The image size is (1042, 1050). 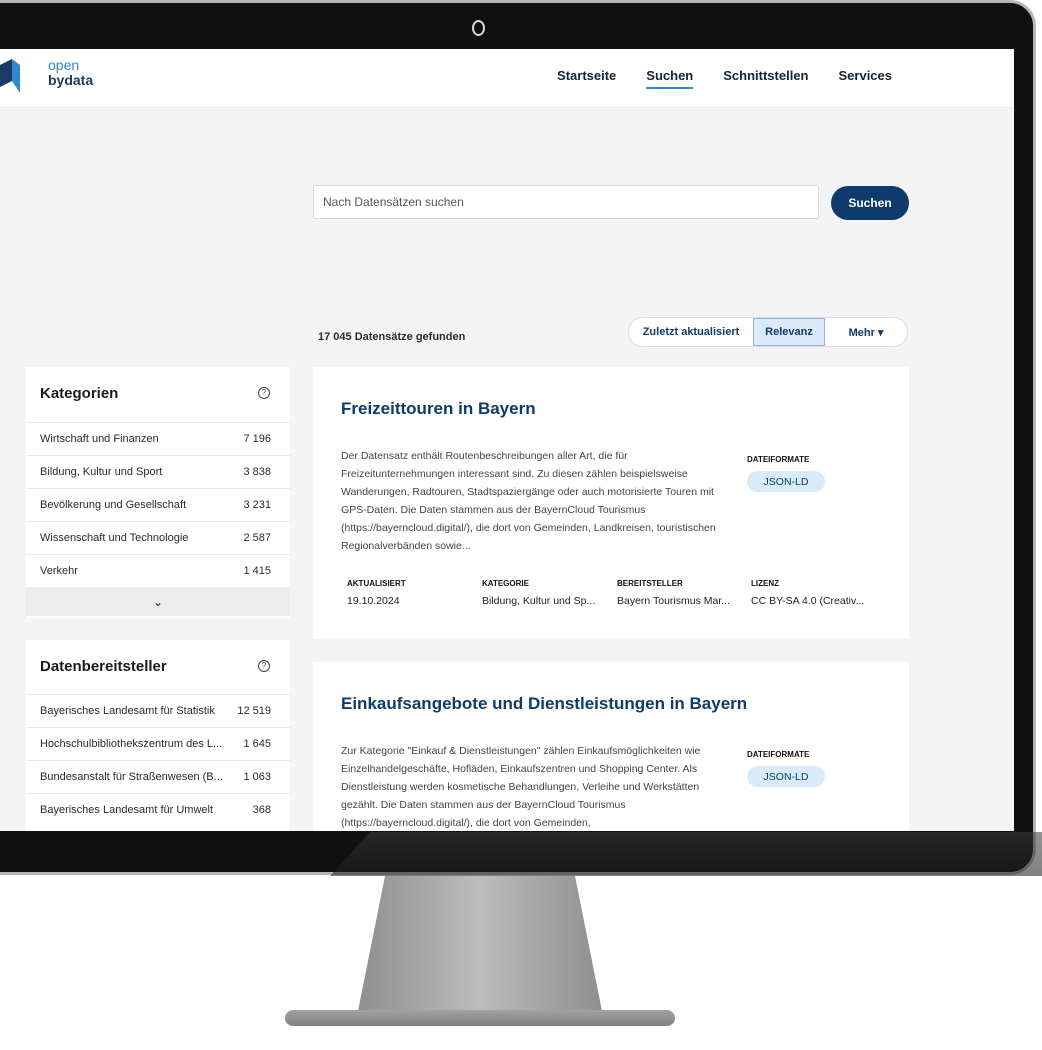 What do you see at coordinates (870, 203) in the screenshot?
I see `search-button: Suchen` at bounding box center [870, 203].